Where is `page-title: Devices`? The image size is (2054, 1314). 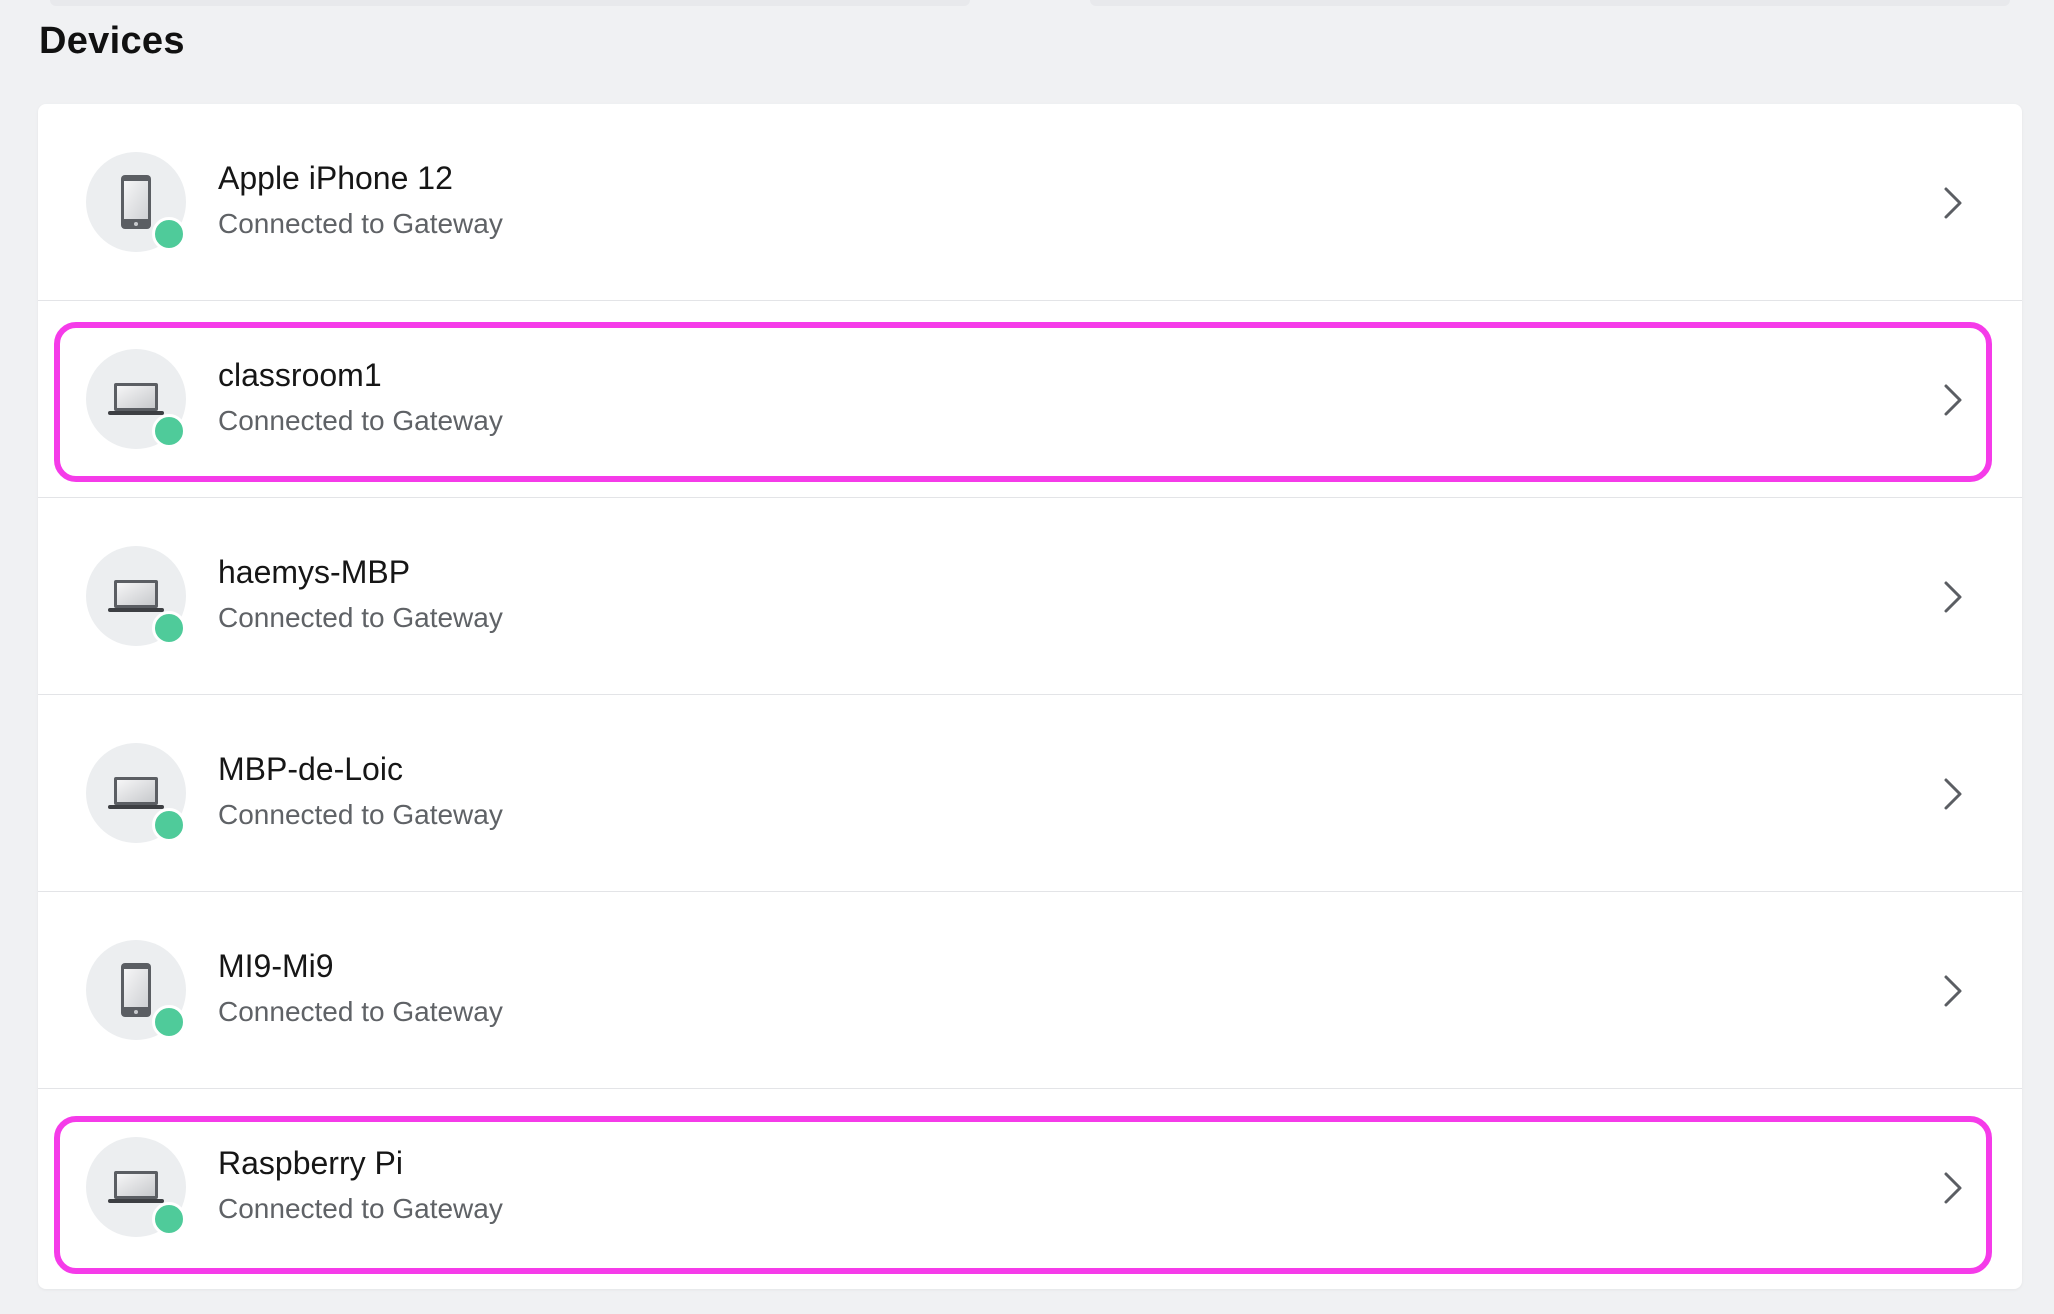 page-title: Devices is located at coordinates (112, 41).